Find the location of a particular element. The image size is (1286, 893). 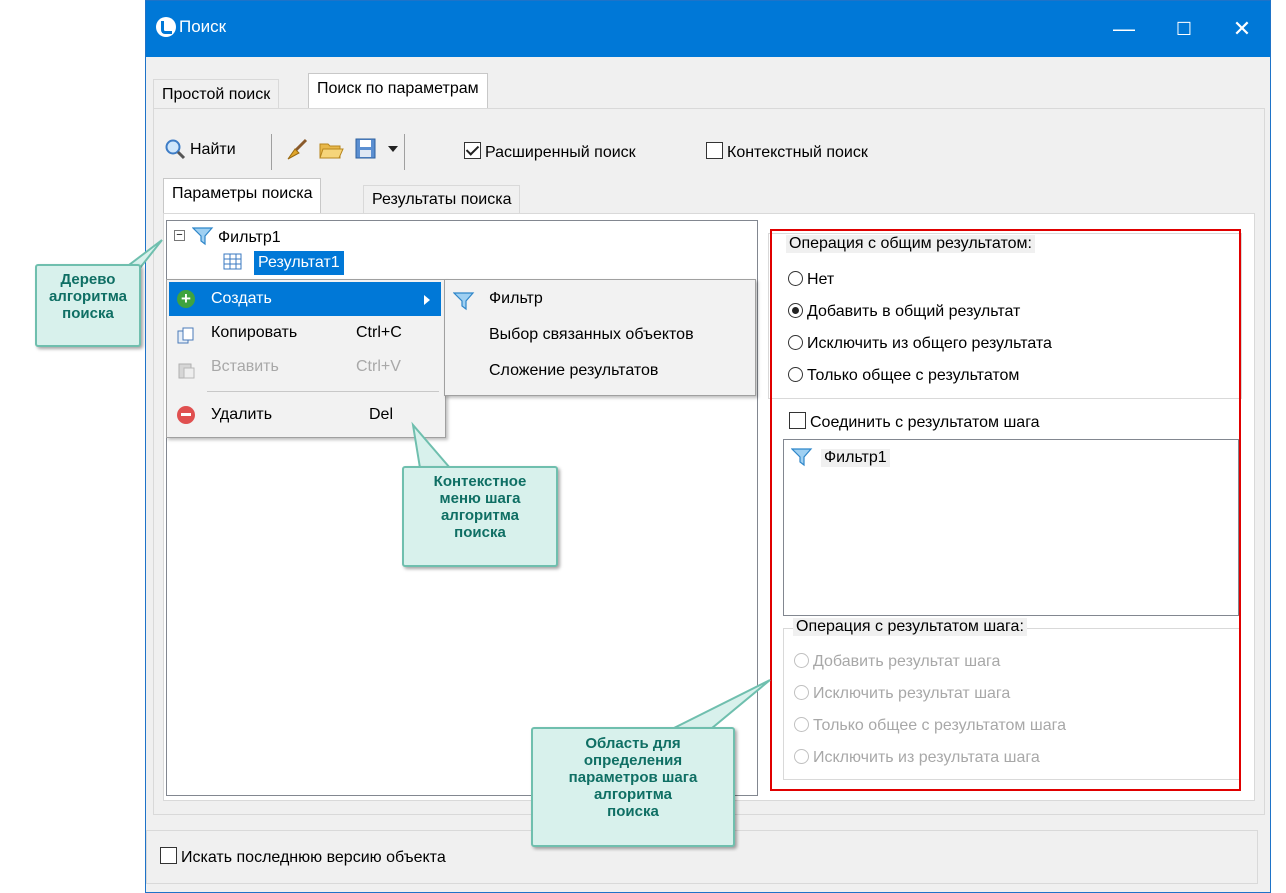

callout-line: Область для is located at coordinates (633, 743).